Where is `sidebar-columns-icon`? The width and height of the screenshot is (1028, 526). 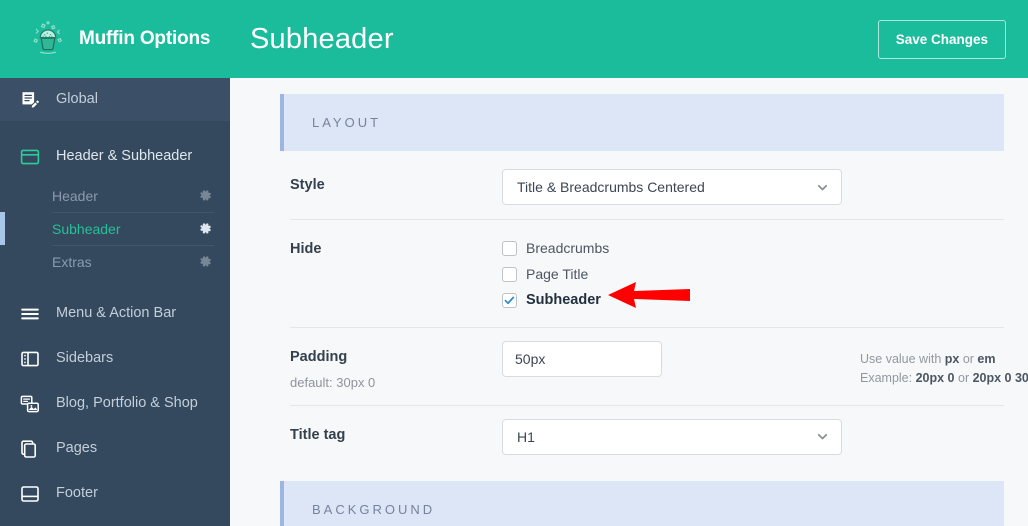 sidebar-columns-icon is located at coordinates (30, 359).